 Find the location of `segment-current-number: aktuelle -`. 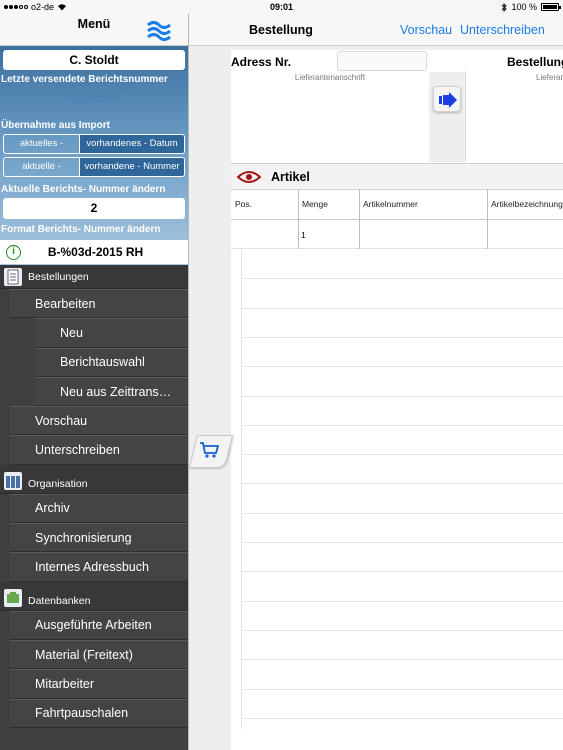

segment-current-number: aktuelle - is located at coordinates (42, 167).